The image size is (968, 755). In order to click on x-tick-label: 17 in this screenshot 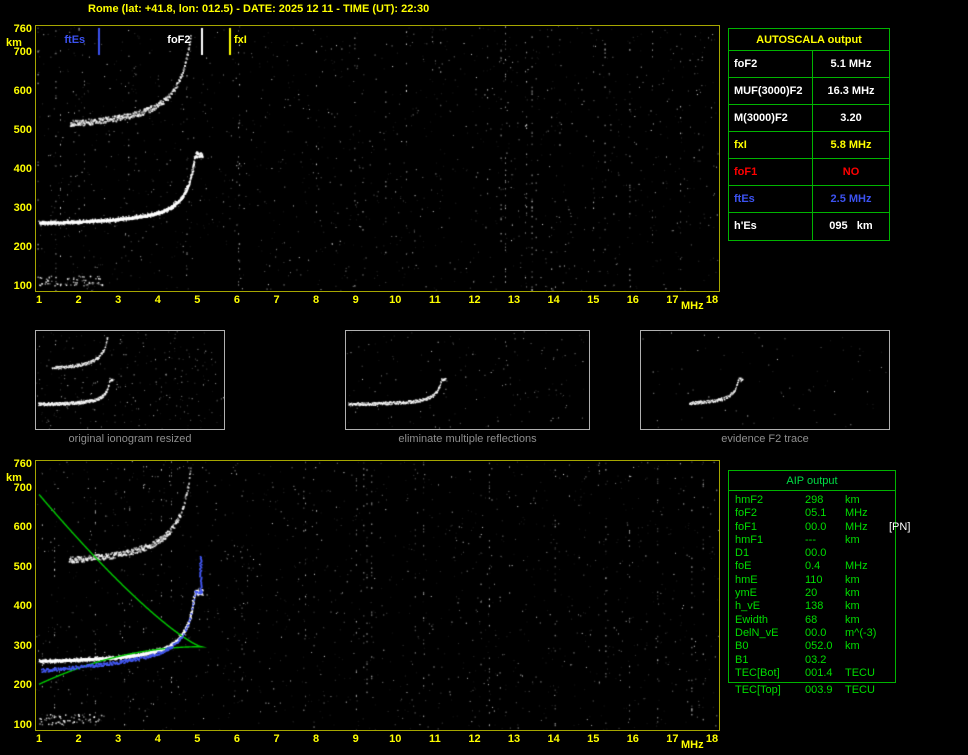, I will do `click(672, 739)`.